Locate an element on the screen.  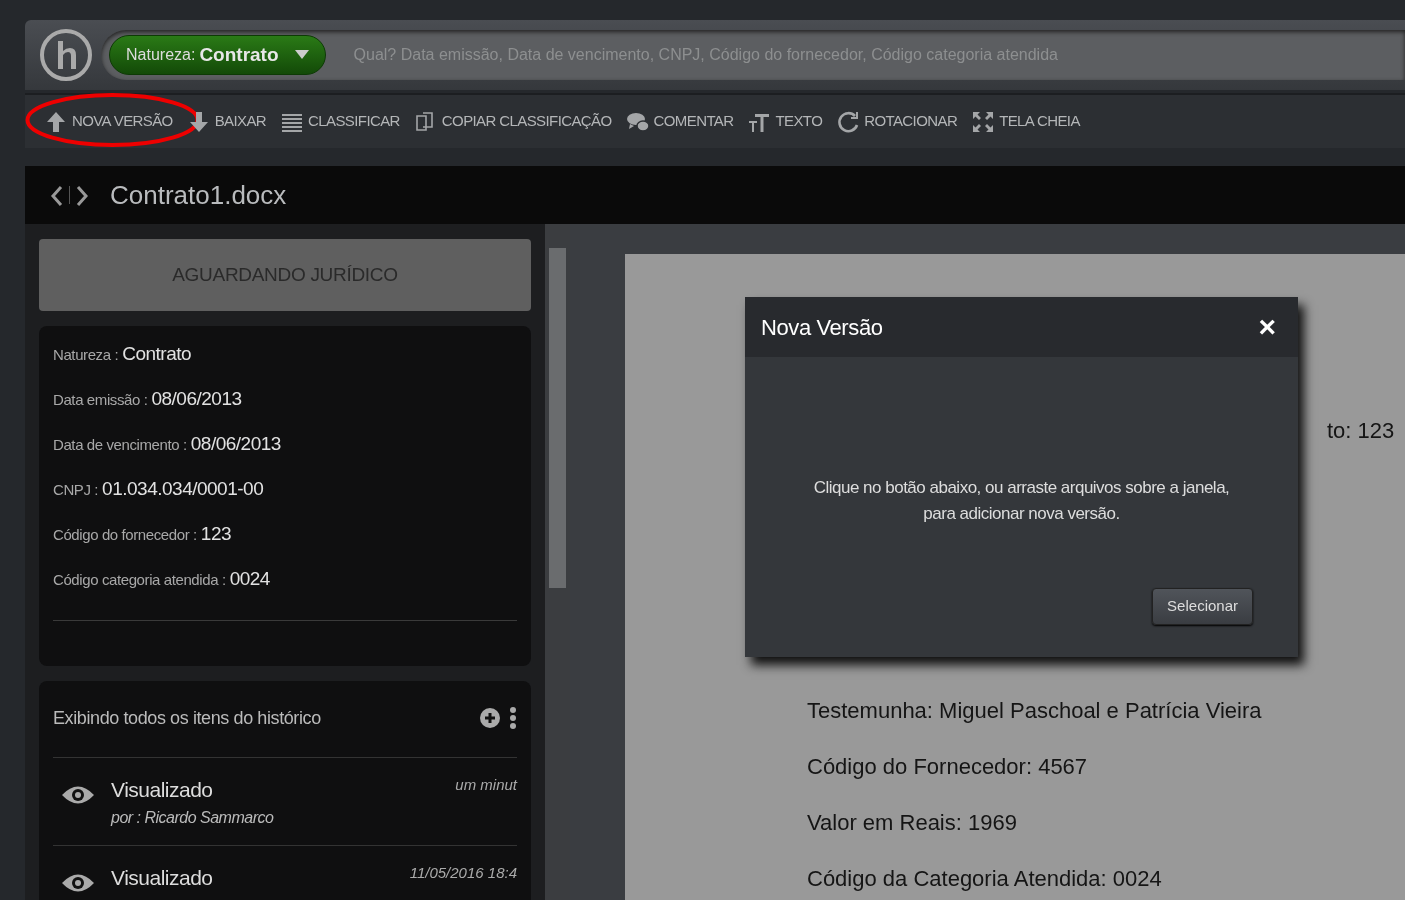
toolbar-button: COMENTAR is located at coordinates (679, 121).